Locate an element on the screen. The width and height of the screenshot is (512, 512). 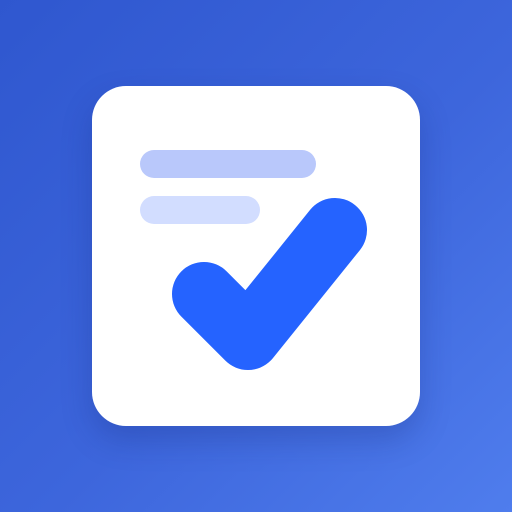
text-line-icon-primary is located at coordinates (228, 164).